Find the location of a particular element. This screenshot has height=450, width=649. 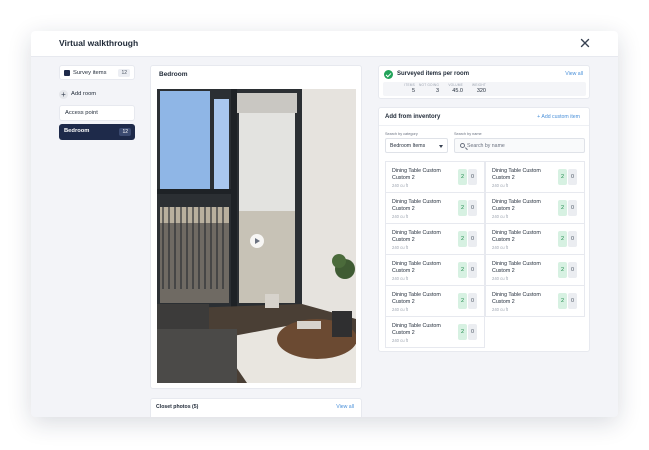

sidebar-item-label: Bedroom is located at coordinates (77, 131).